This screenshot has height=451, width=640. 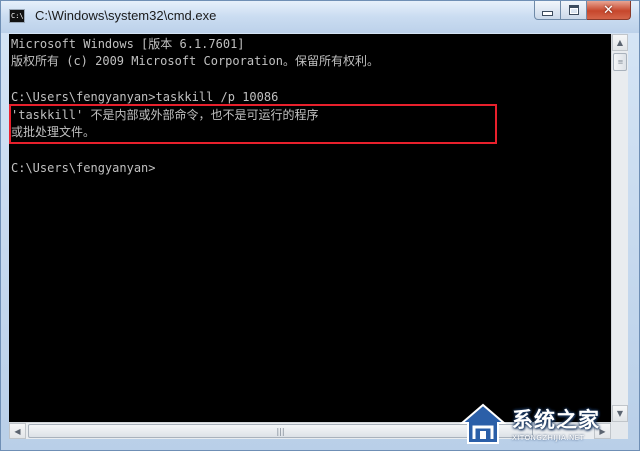 What do you see at coordinates (280, 431) in the screenshot?
I see `grip-icon: |||` at bounding box center [280, 431].